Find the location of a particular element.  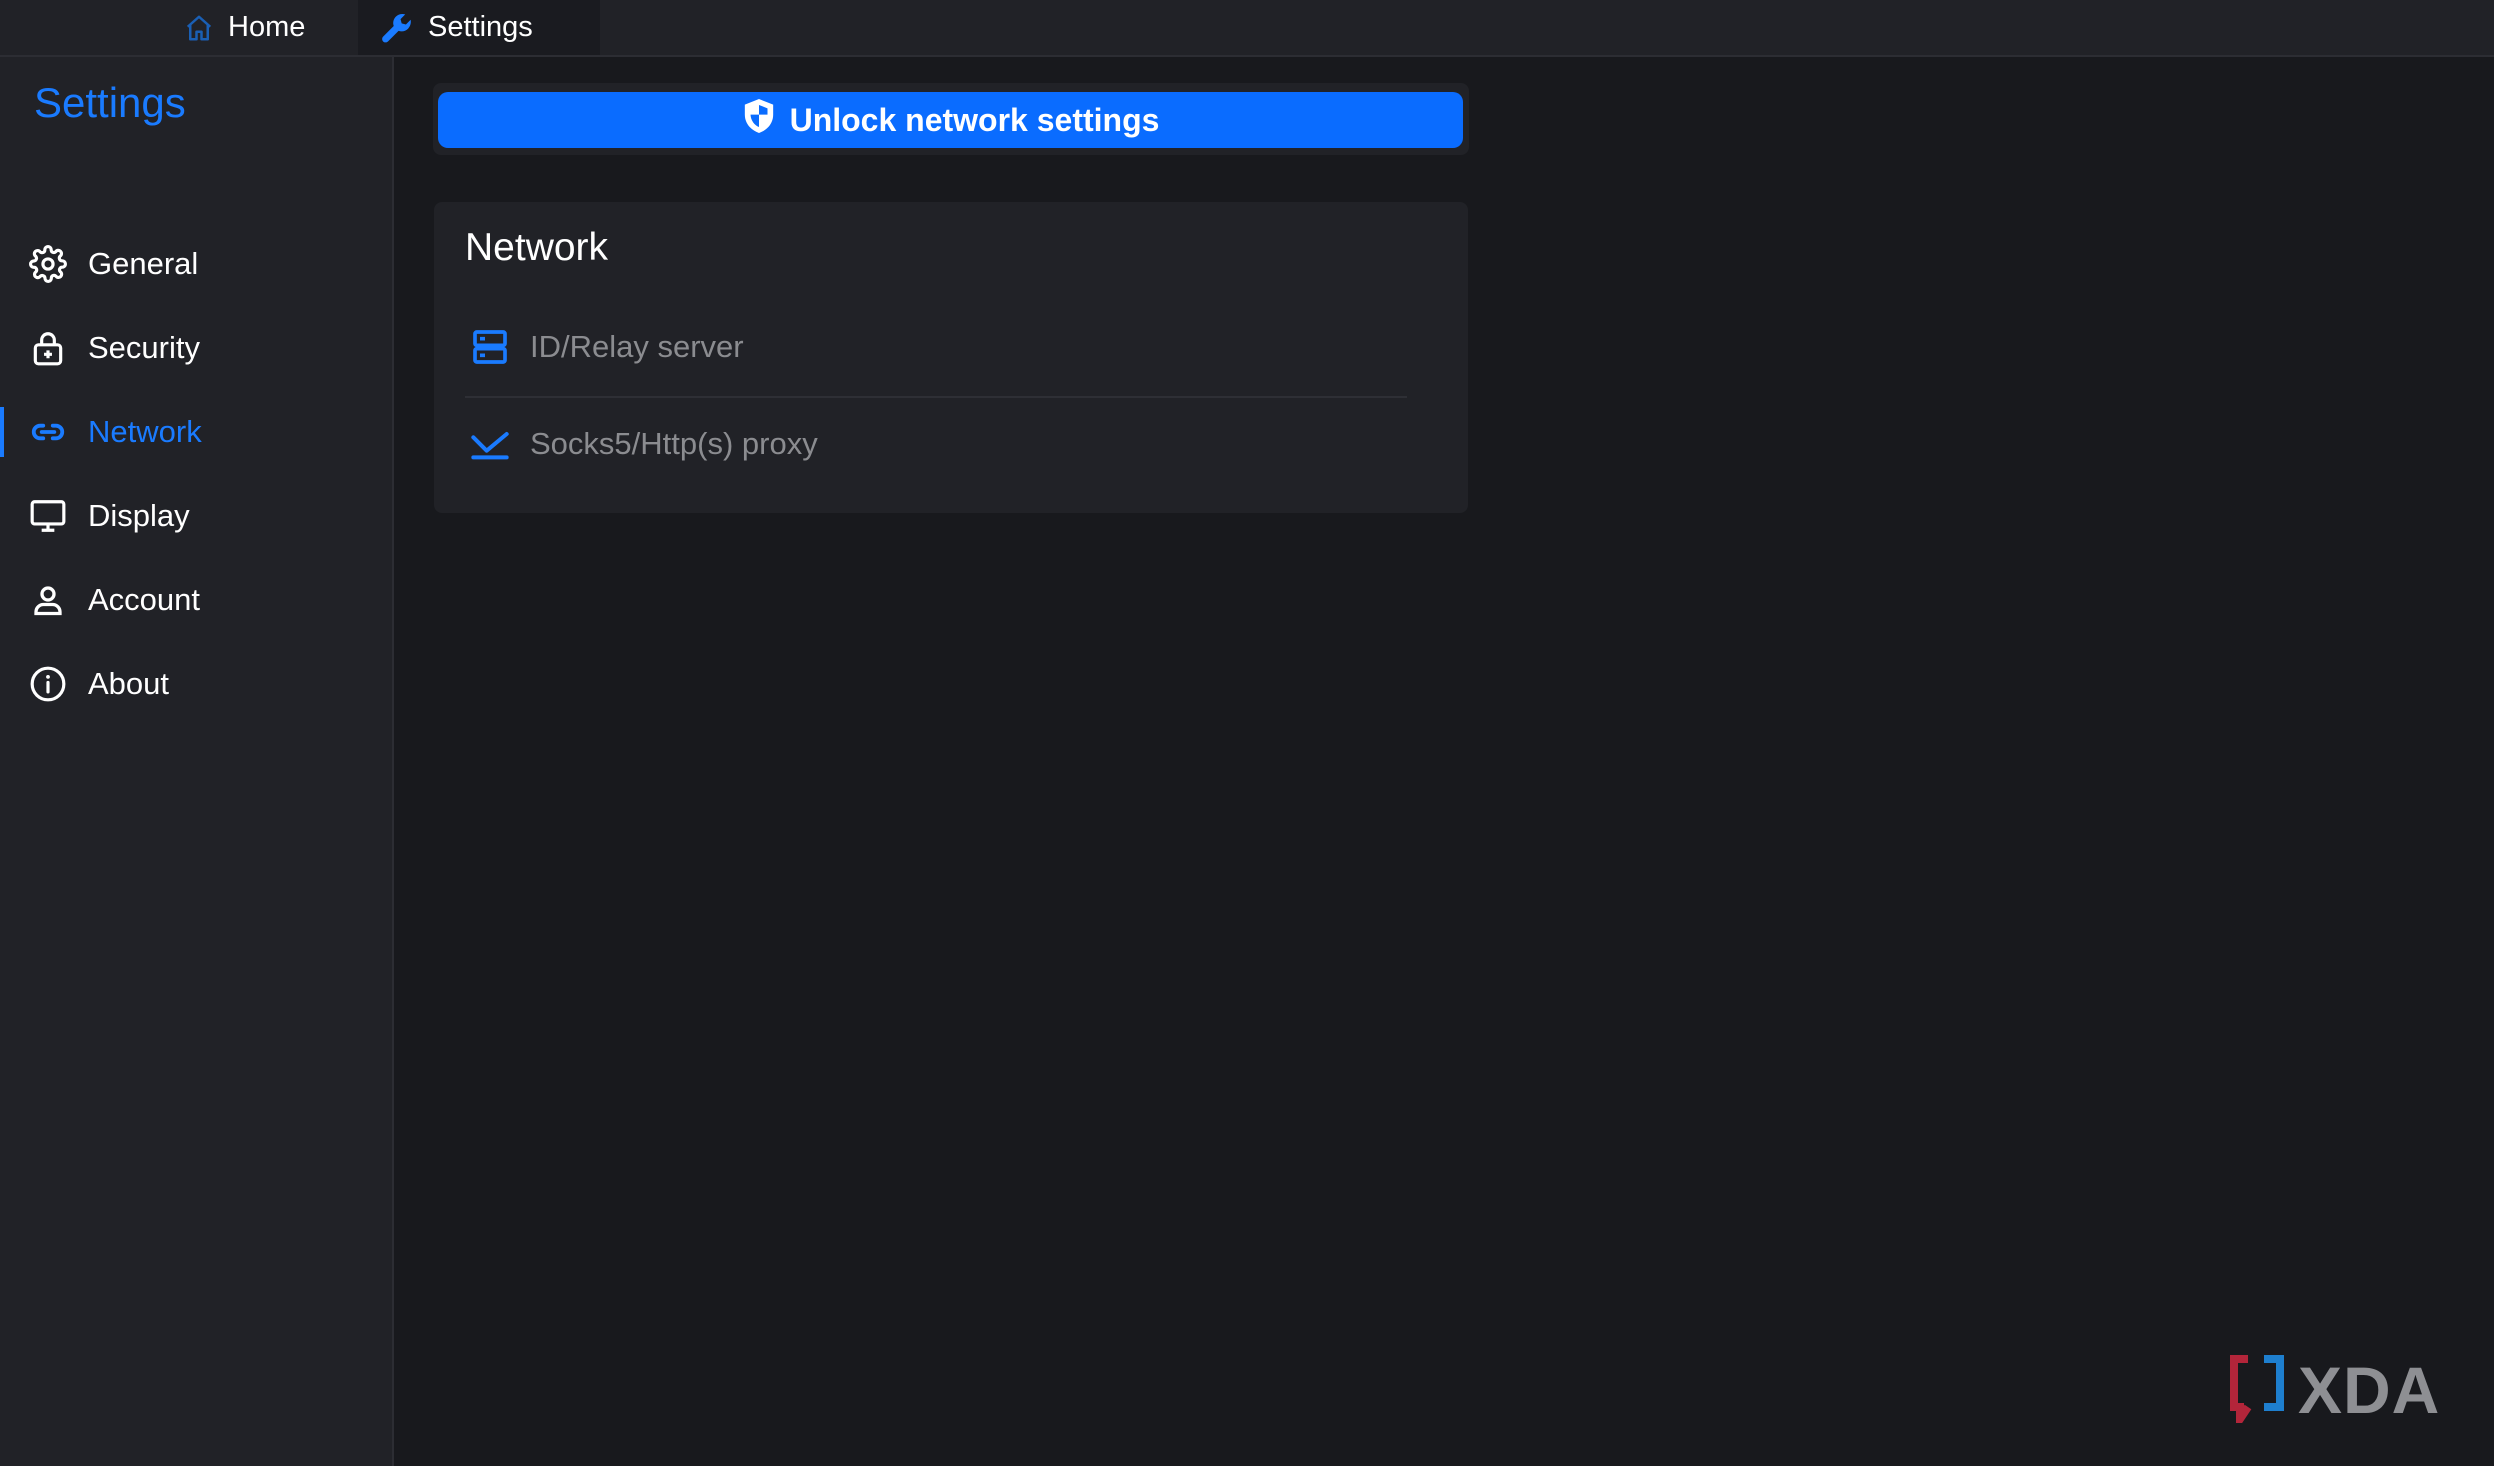

sidebar-item-label: General is located at coordinates (143, 263).